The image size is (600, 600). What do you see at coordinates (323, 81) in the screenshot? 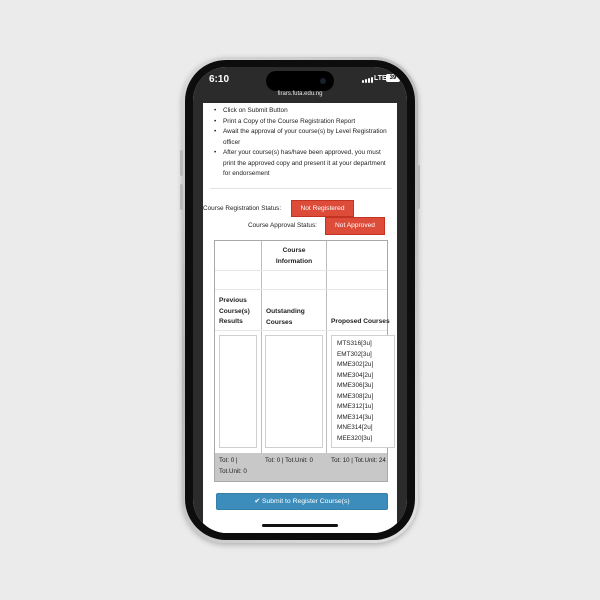
I see `camera-icon` at bounding box center [323, 81].